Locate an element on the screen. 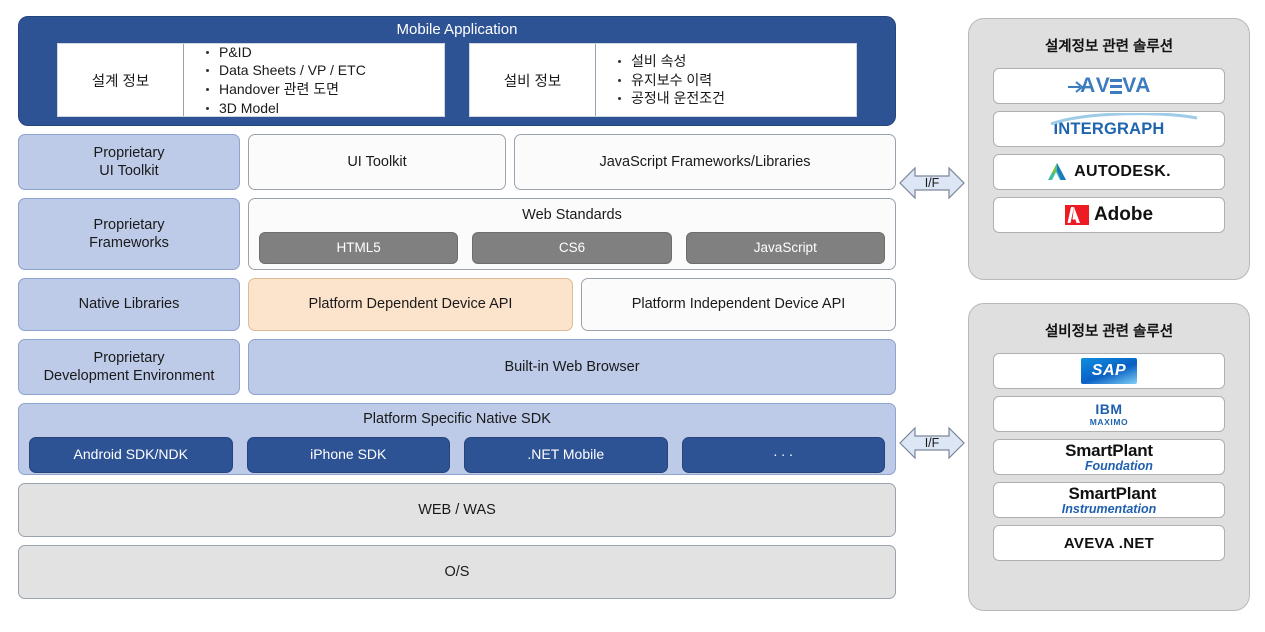  sap-logo: SAP is located at coordinates (1109, 371).